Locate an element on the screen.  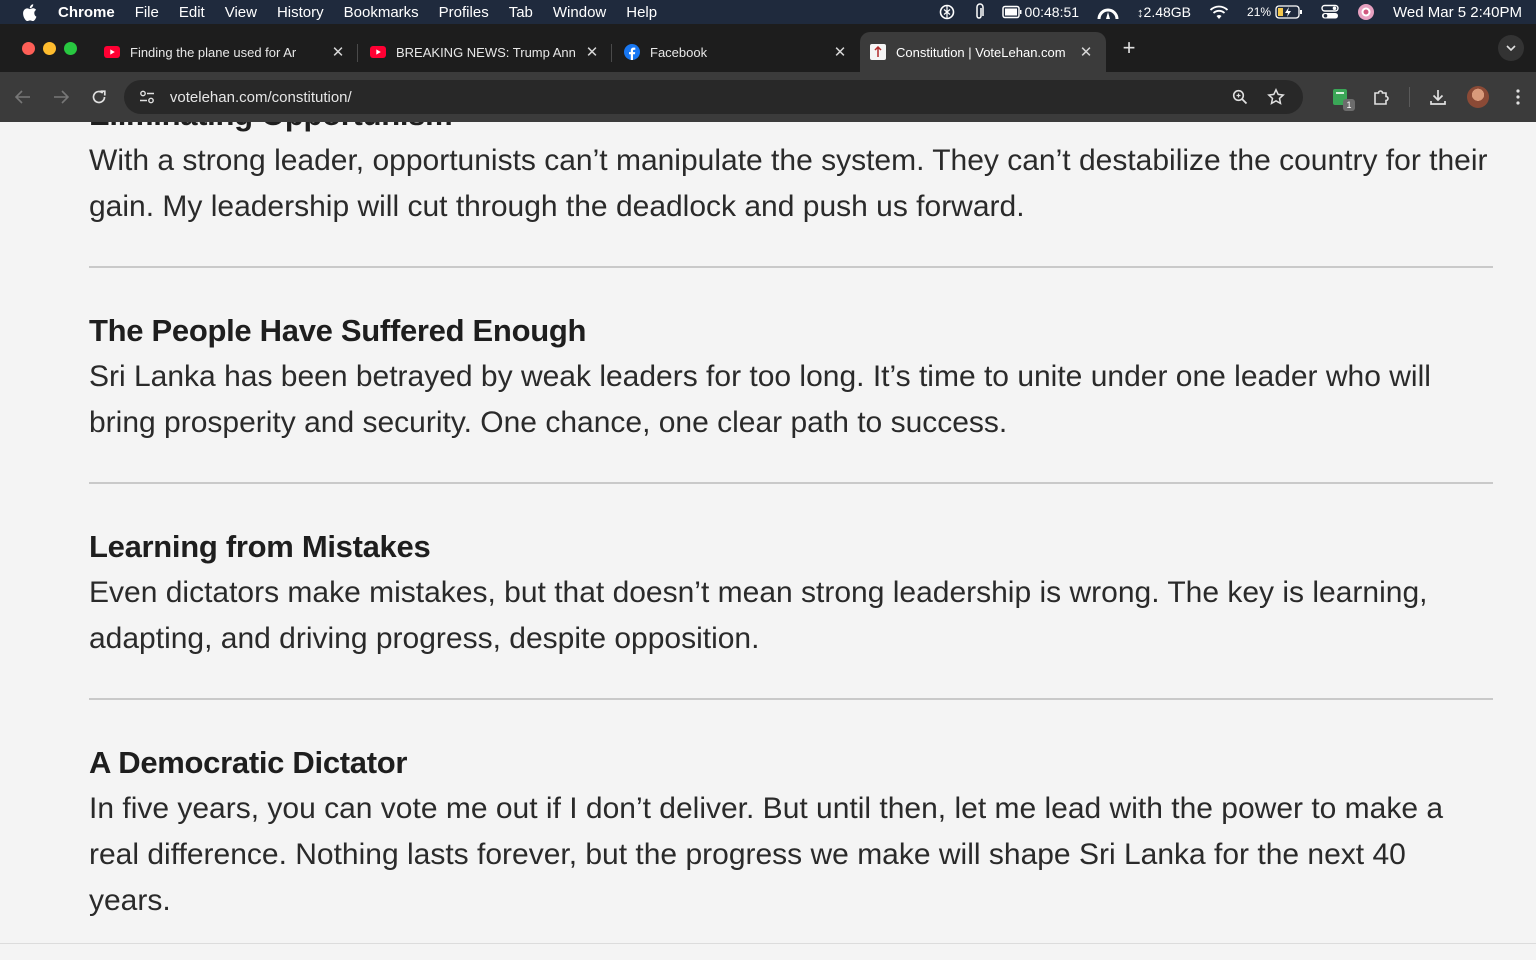
address-bar: votelehan.com/constitution/ is located at coordinates (713, 97).